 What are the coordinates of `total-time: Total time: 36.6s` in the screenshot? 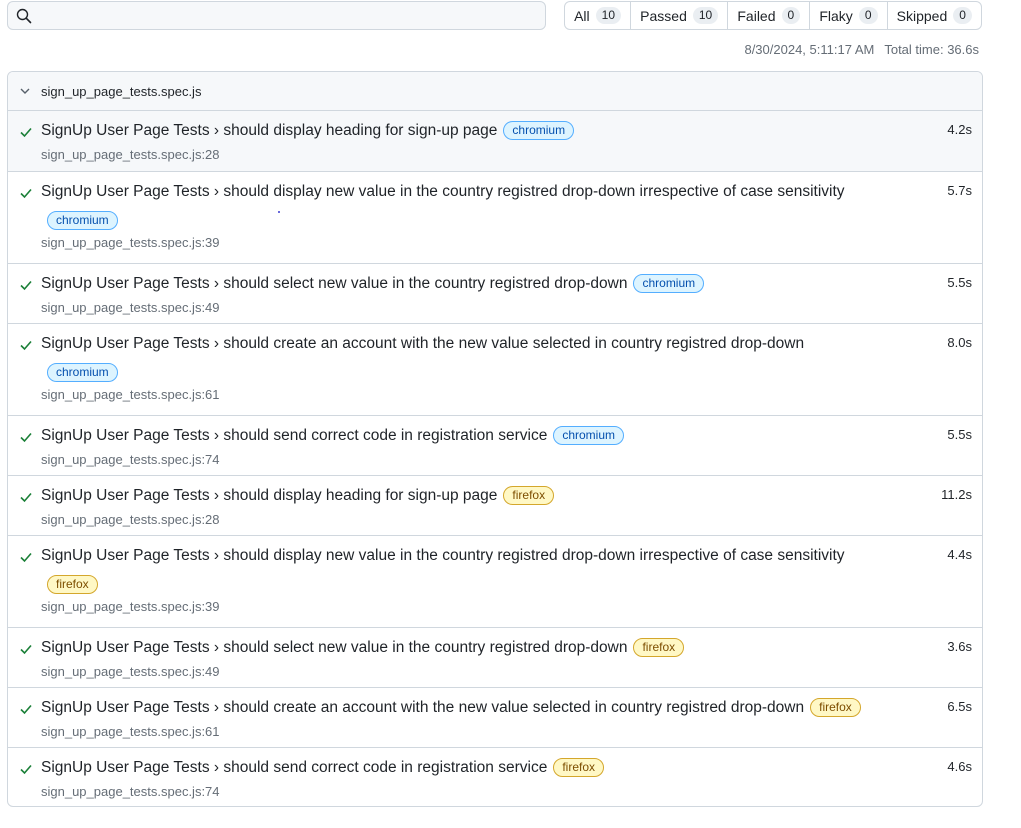 It's located at (931, 49).